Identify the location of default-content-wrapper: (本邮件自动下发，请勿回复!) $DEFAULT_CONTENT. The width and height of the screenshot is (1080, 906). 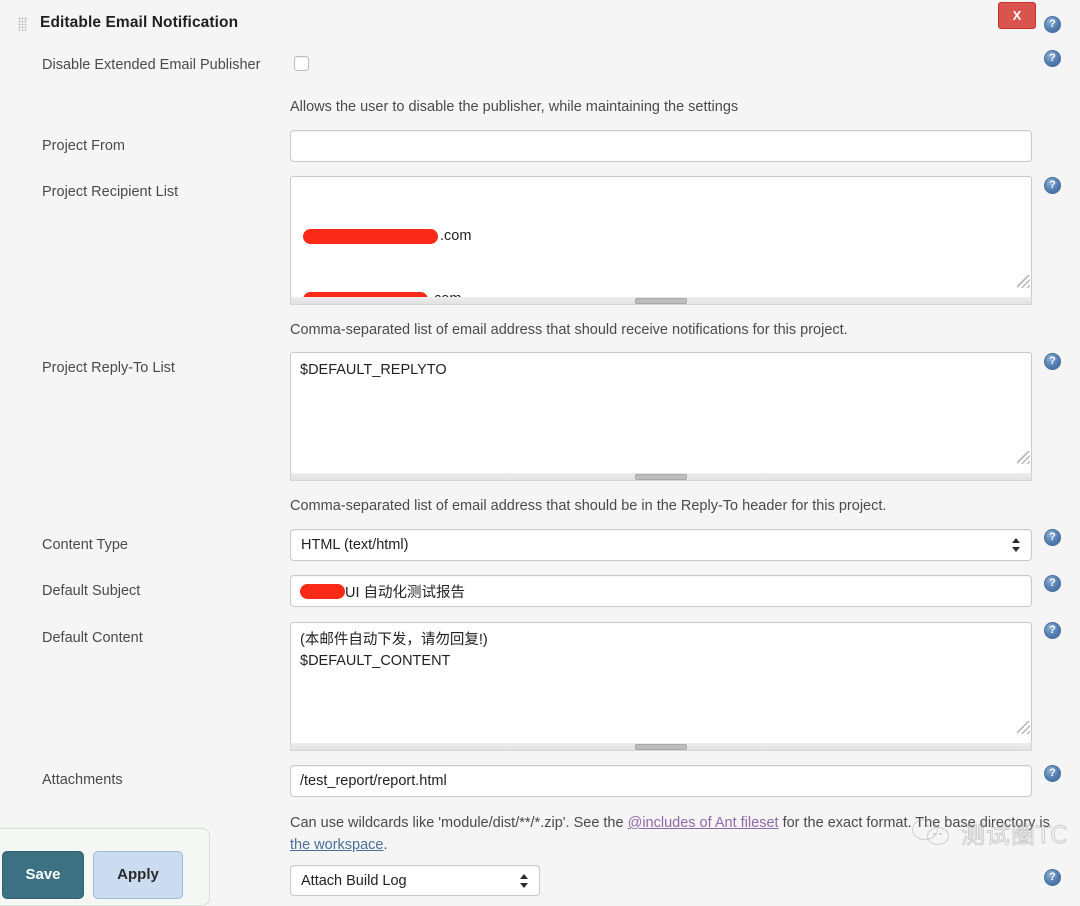
(661, 686).